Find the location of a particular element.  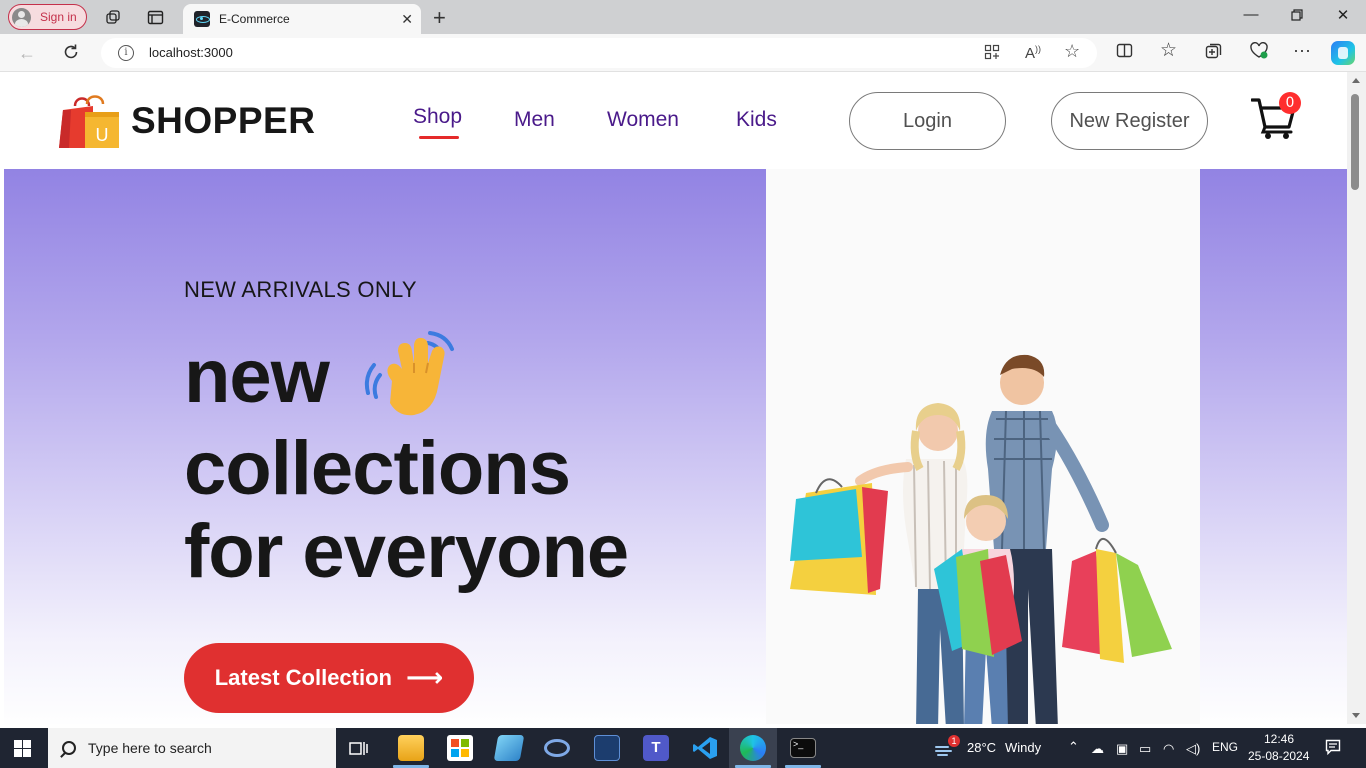

workspaces-icon is located at coordinates (113, 17).